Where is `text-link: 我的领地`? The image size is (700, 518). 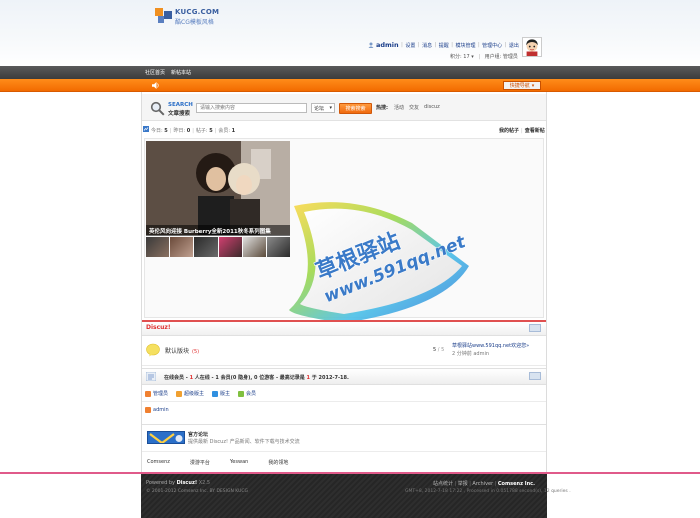 text-link: 我的领地 is located at coordinates (278, 462).